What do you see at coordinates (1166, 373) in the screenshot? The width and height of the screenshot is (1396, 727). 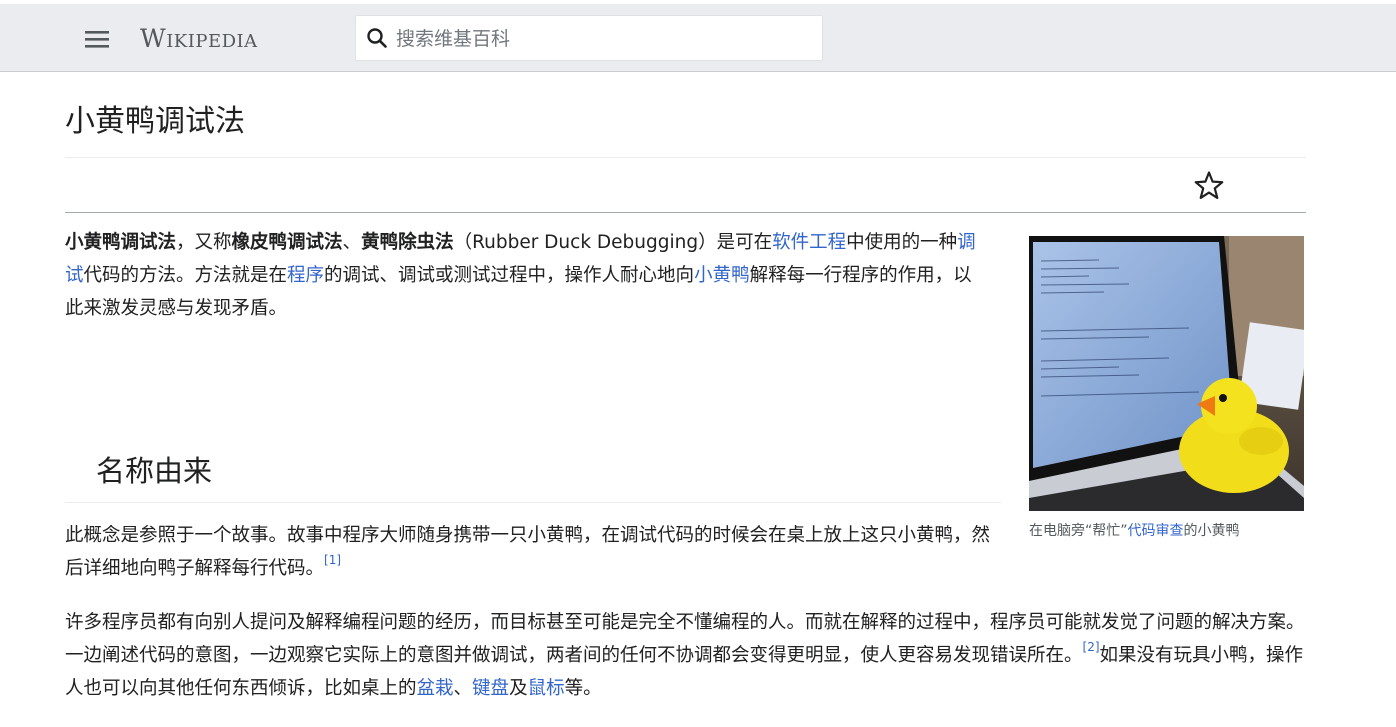 I see `rubber-duck-photo` at bounding box center [1166, 373].